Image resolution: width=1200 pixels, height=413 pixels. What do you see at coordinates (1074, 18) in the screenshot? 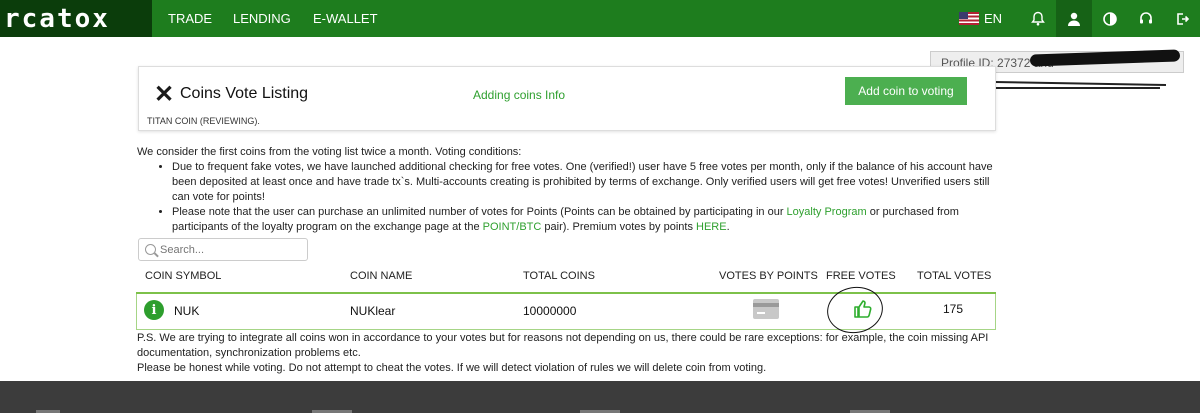
I see `user-icon` at bounding box center [1074, 18].